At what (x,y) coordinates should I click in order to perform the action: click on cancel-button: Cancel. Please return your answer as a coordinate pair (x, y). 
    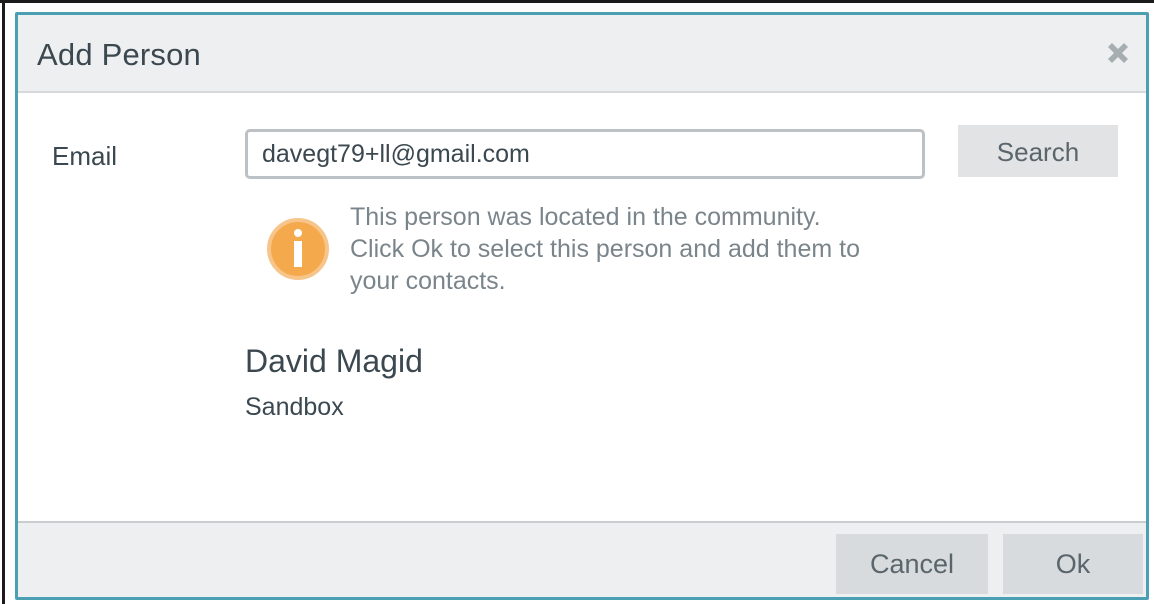
    Looking at the image, I should click on (912, 564).